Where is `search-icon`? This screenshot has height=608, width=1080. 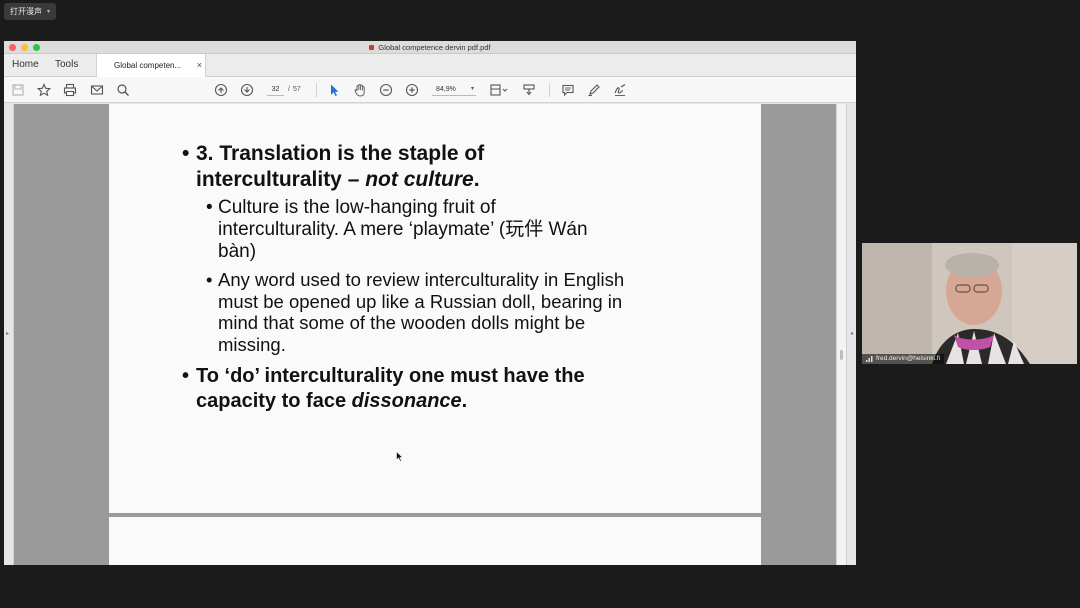
search-icon is located at coordinates (123, 90).